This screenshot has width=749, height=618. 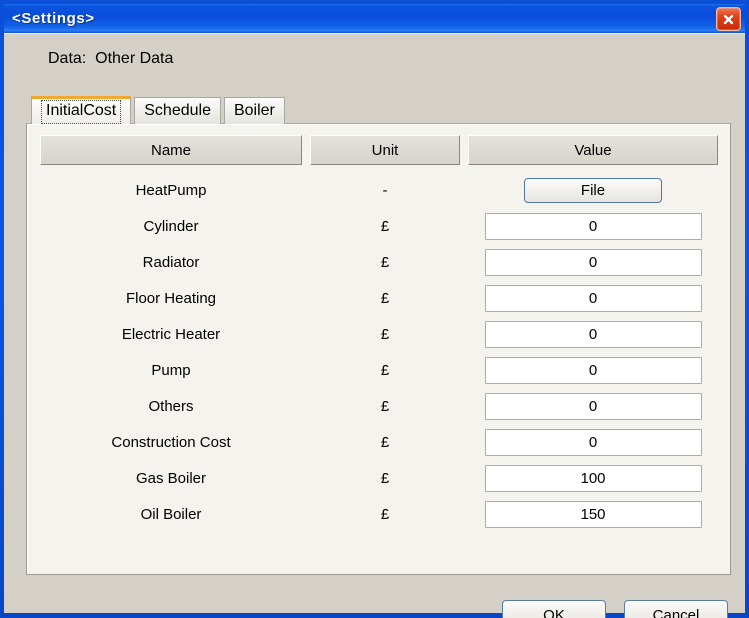 I want to click on value-input-oil-boiler: 150, so click(x=593, y=514).